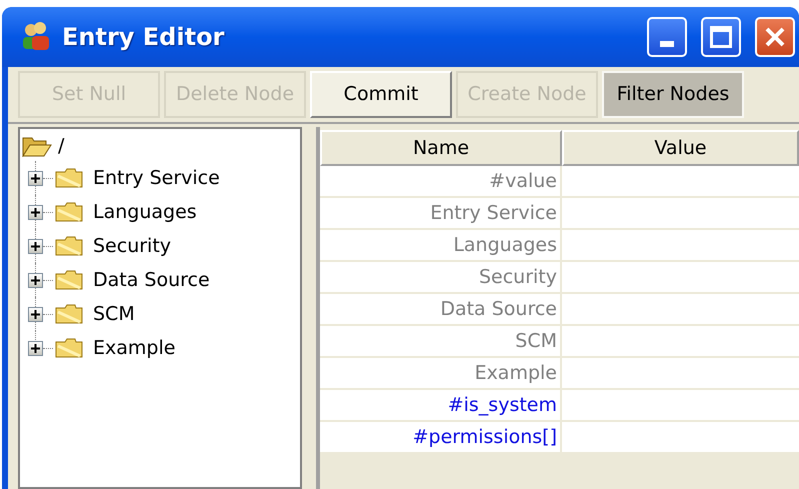 The image size is (799, 489). What do you see at coordinates (680, 148) in the screenshot?
I see `column-header: Value` at bounding box center [680, 148].